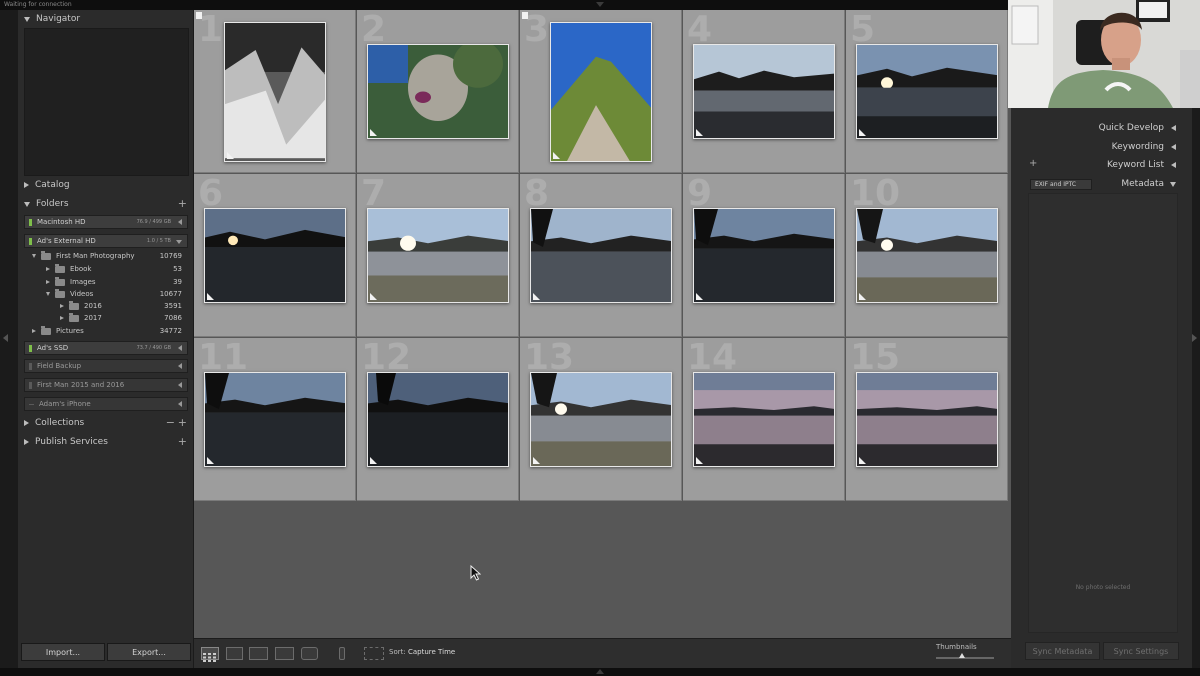 The height and width of the screenshot is (676, 1200). What do you see at coordinates (105, 19) in the screenshot?
I see `navigator-header: Navigator` at bounding box center [105, 19].